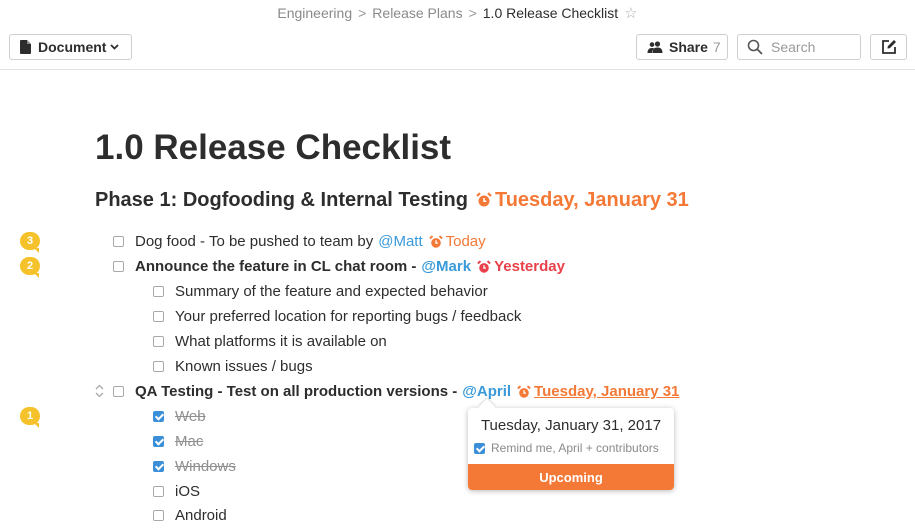  What do you see at coordinates (446, 266) in the screenshot?
I see `mention-link: @Mark` at bounding box center [446, 266].